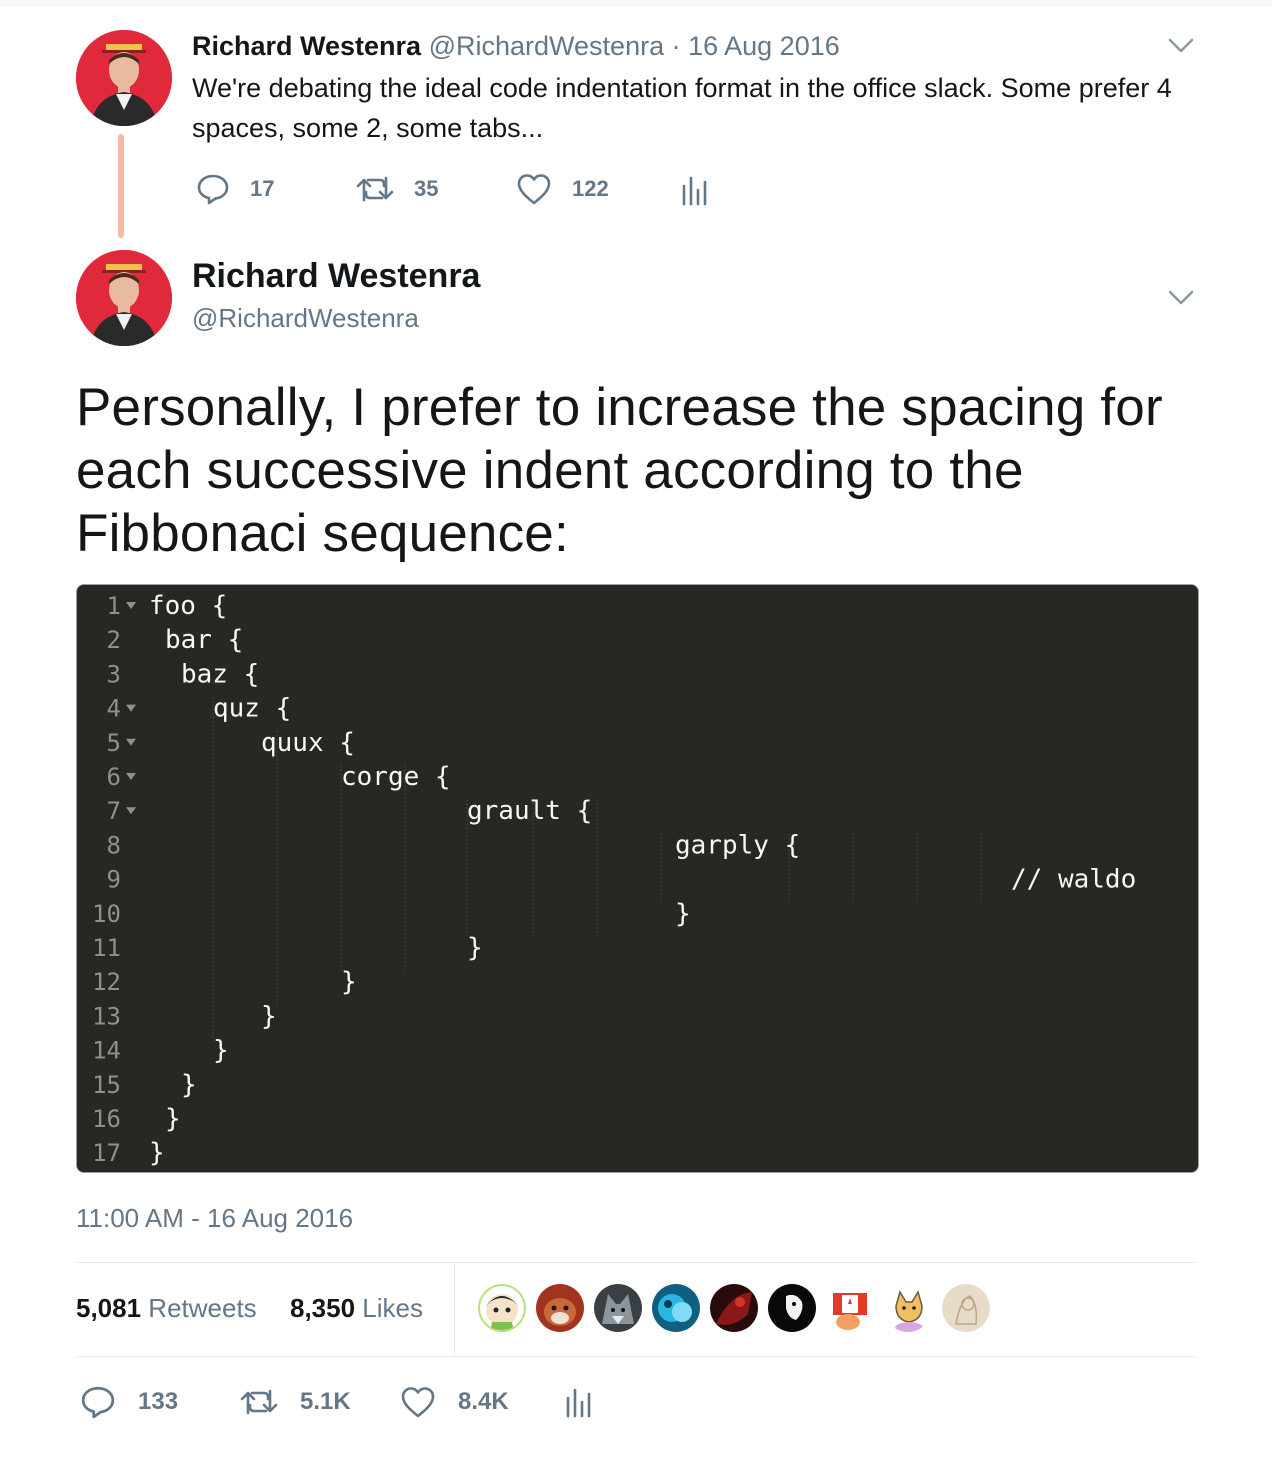 The height and width of the screenshot is (1476, 1272). I want to click on divider-vertical, so click(454, 1309).